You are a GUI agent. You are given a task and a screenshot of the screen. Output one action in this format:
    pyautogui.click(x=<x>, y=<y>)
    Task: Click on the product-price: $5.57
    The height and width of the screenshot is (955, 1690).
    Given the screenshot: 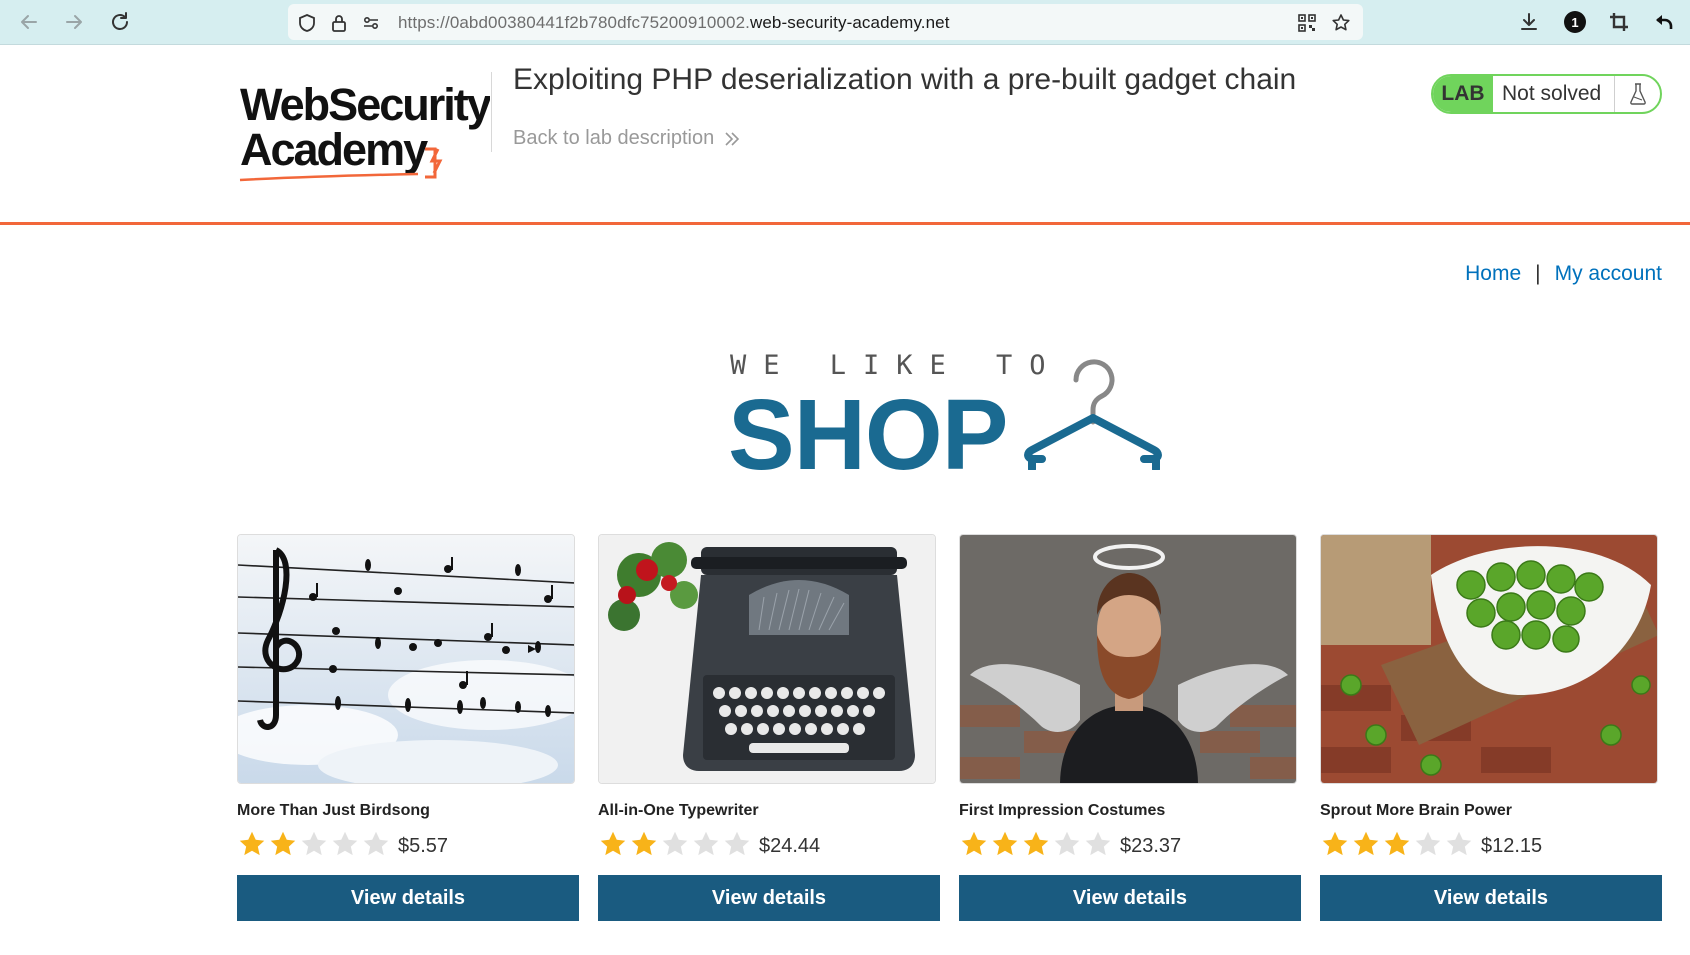 What is the action you would take?
    pyautogui.click(x=423, y=846)
    